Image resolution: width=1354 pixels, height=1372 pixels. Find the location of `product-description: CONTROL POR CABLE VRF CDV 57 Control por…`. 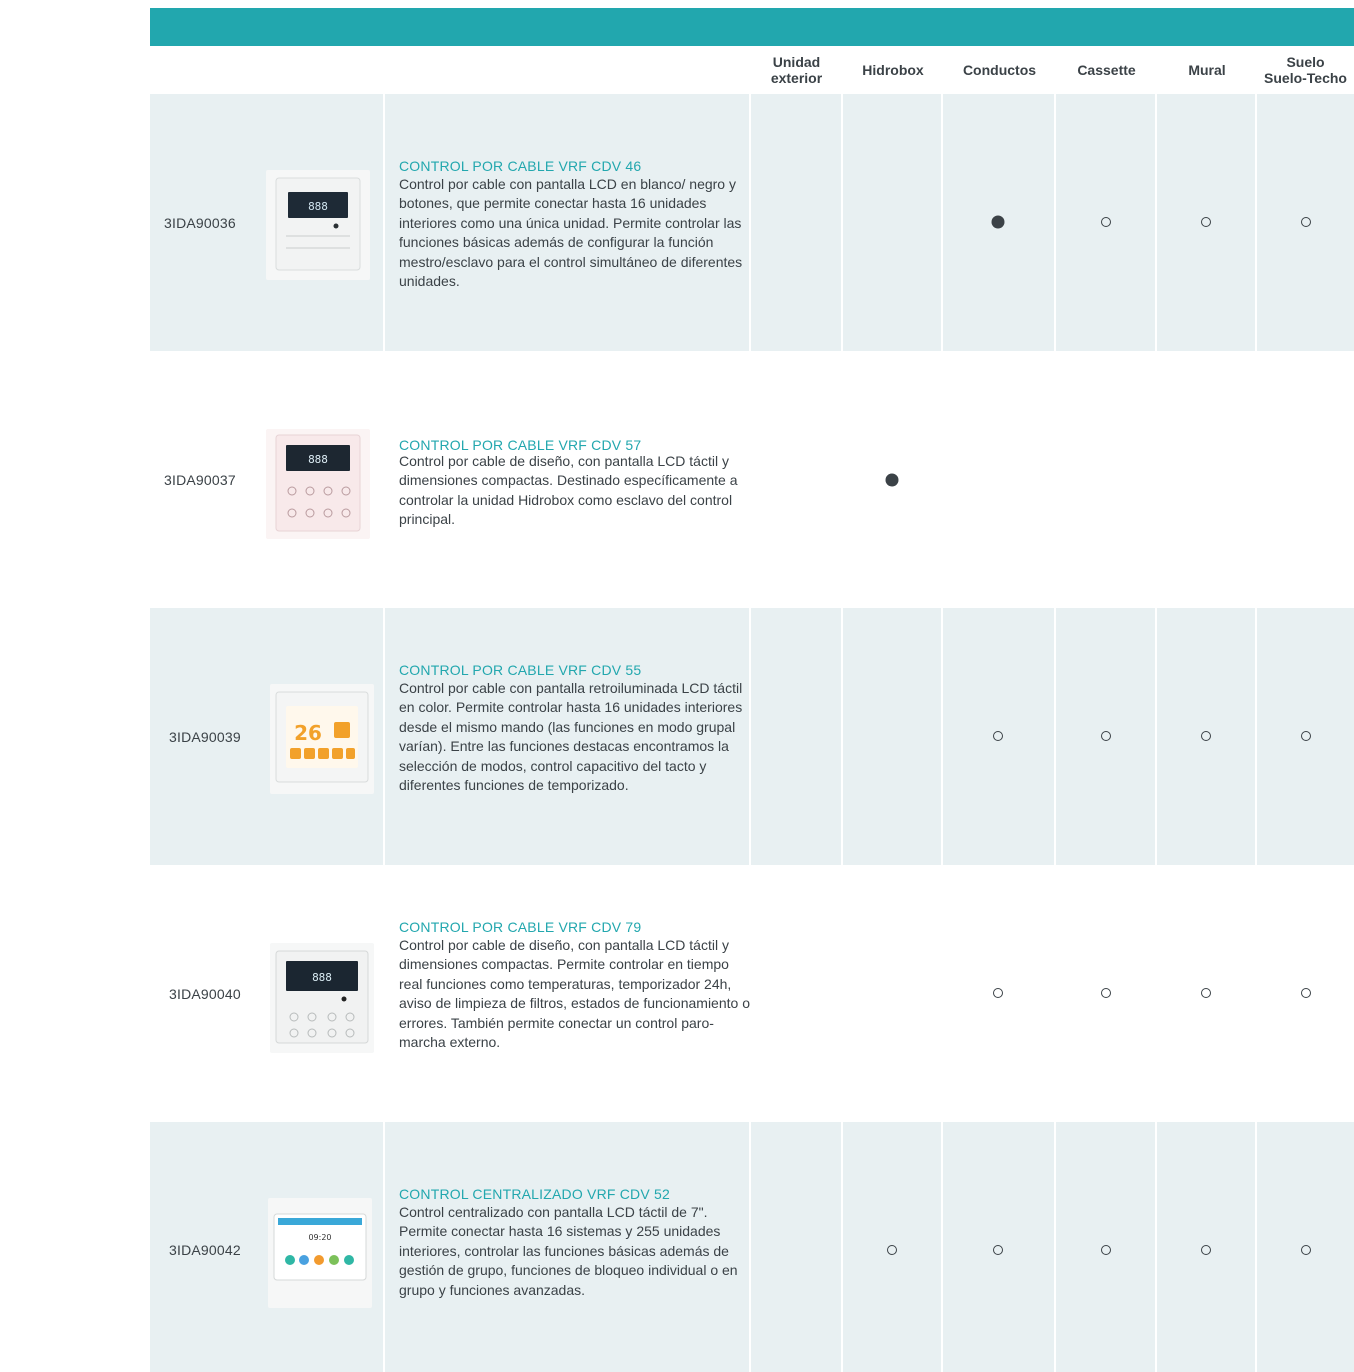

product-description: CONTROL POR CABLE VRF CDV 57 Control por… is located at coordinates (576, 484).